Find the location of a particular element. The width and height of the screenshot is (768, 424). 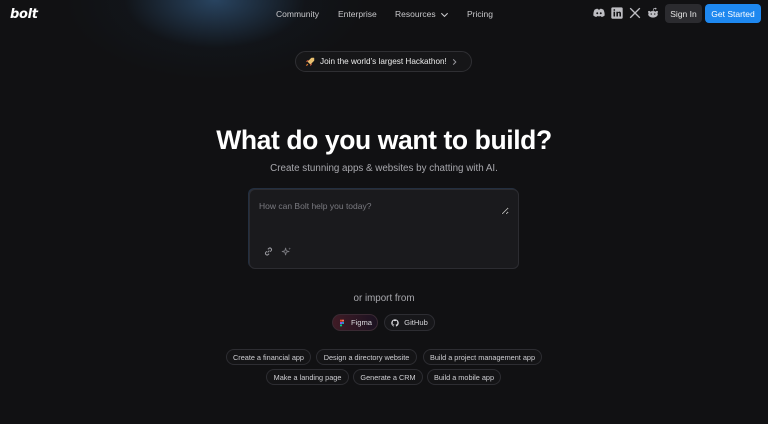

nav-community: Community is located at coordinates (297, 14).